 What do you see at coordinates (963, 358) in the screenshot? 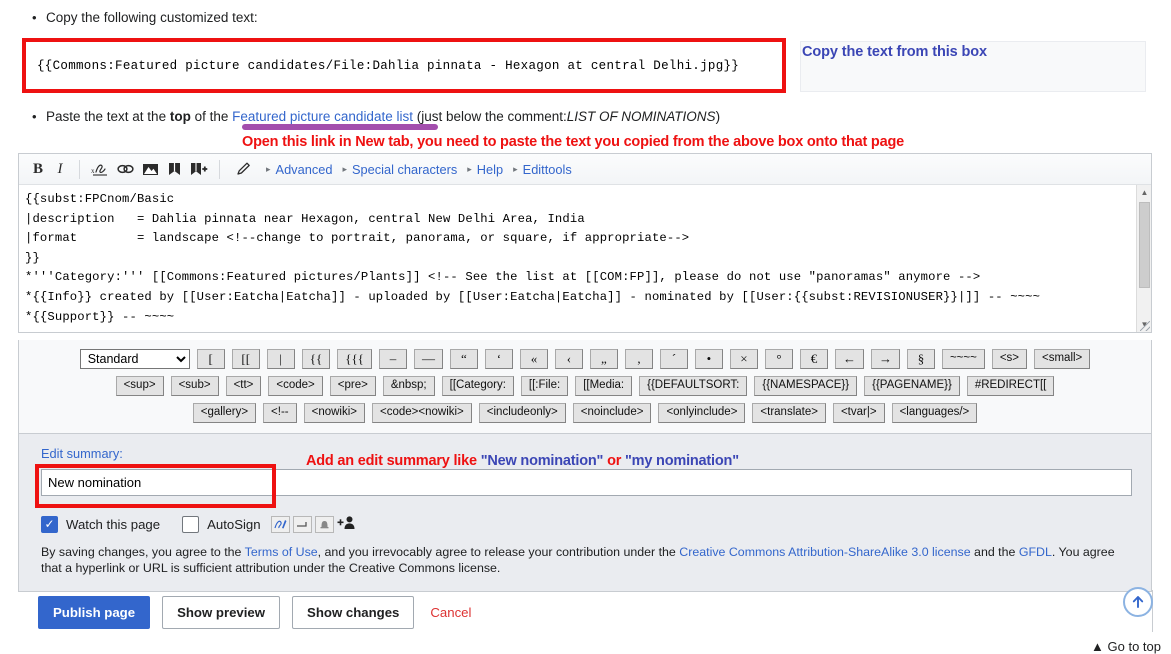
I see `edittools-btn: ~~~~` at bounding box center [963, 358].